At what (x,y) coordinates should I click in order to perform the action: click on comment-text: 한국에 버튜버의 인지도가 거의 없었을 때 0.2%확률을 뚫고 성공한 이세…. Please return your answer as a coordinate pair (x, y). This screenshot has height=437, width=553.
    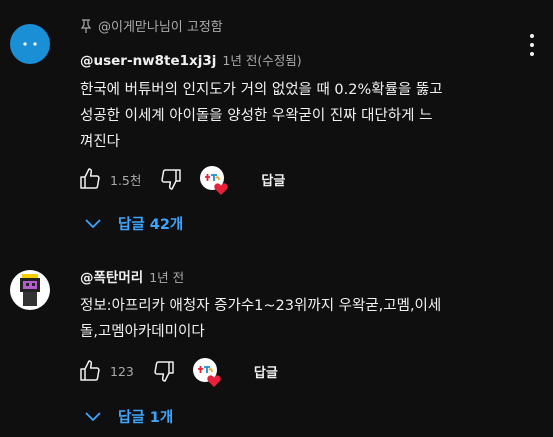
    Looking at the image, I should click on (295, 116).